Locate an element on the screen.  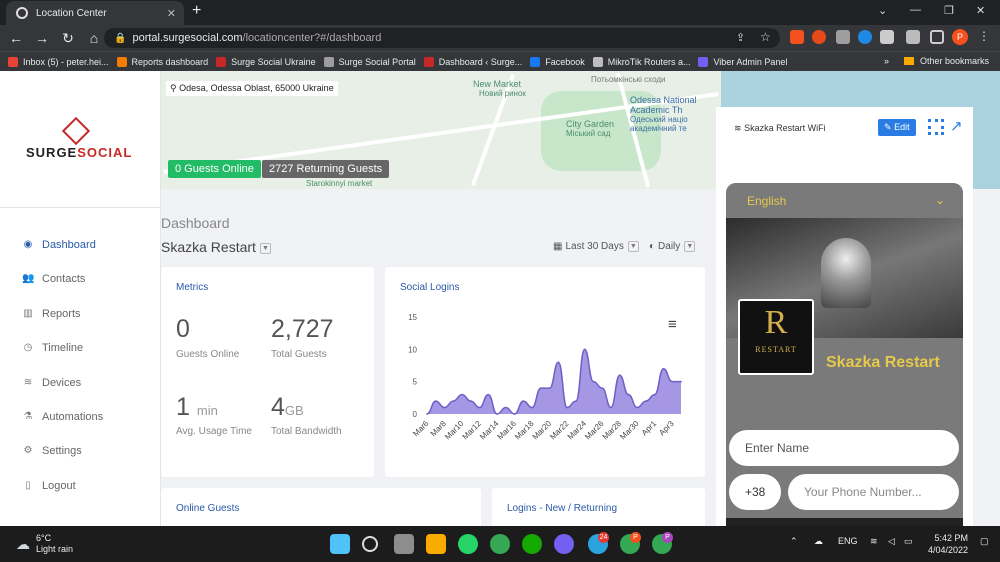
volume-icon: ◁ is located at coordinates (891, 541).